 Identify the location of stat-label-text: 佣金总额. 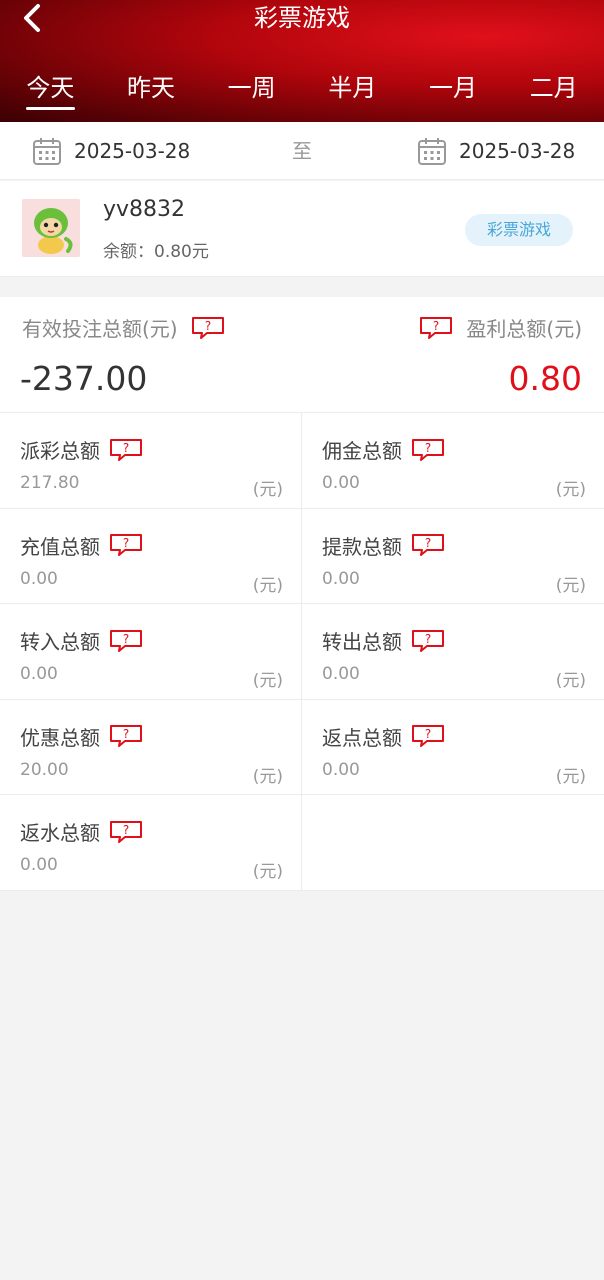
(362, 451).